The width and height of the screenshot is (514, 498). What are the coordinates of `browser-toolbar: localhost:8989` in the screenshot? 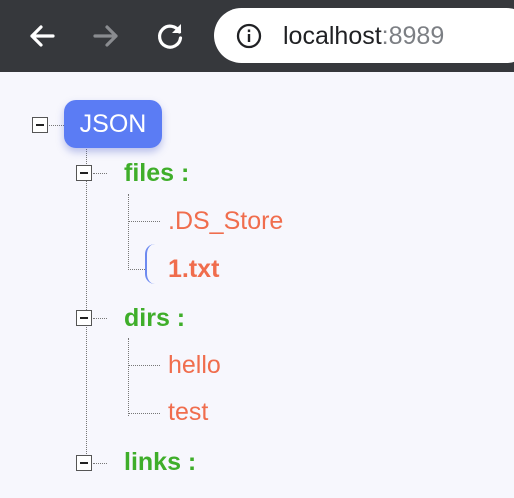 It's located at (257, 36).